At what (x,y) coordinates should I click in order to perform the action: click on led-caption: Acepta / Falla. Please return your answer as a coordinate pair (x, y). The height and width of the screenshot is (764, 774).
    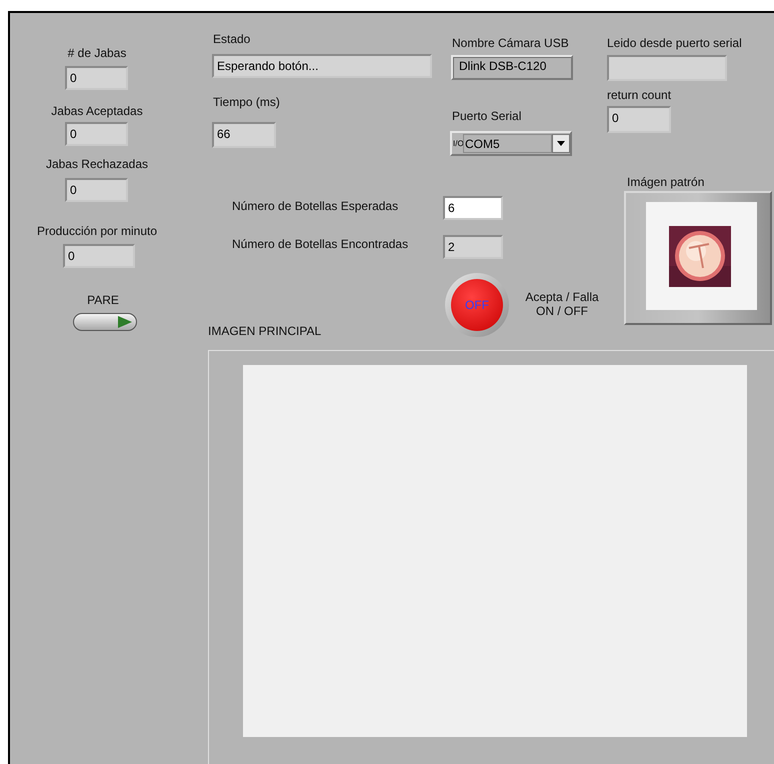
    Looking at the image, I should click on (562, 297).